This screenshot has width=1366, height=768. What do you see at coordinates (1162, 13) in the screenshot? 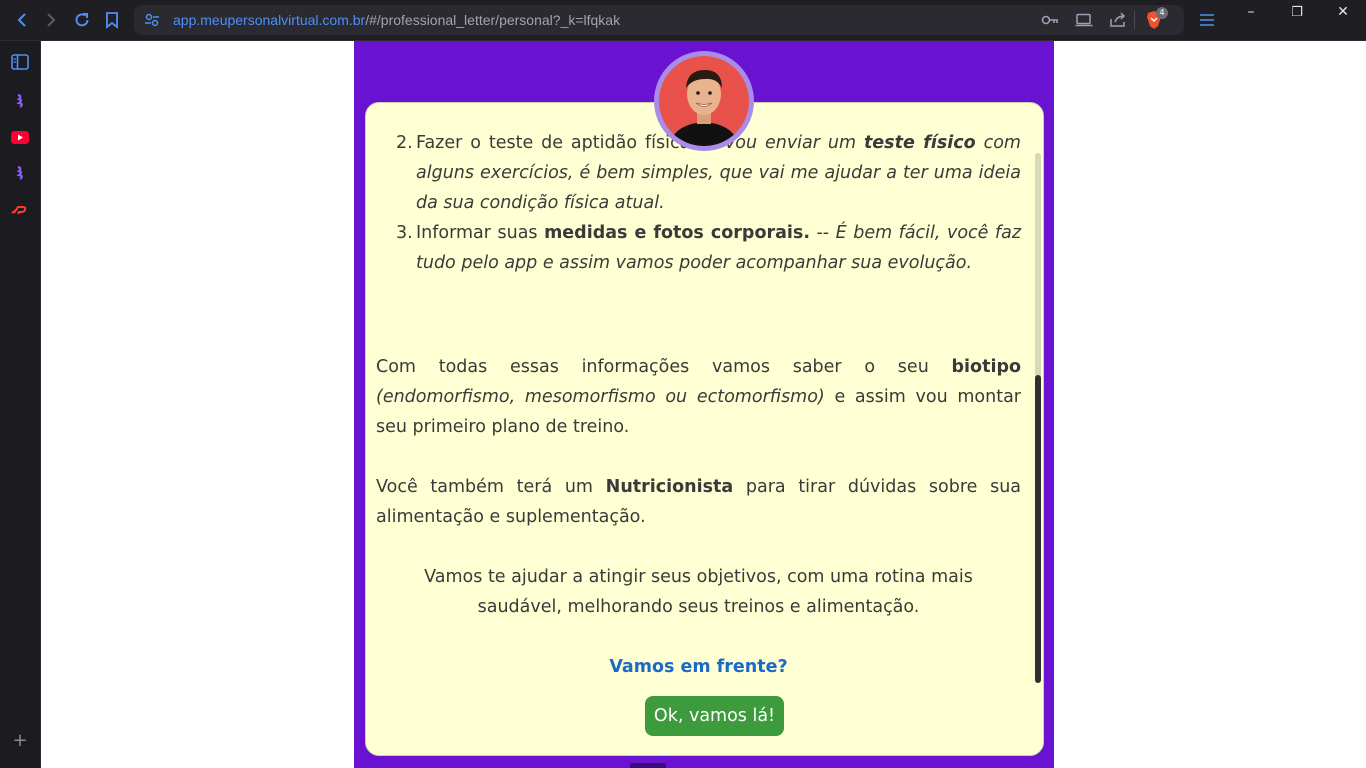
I see `shield-count-badge: 4` at bounding box center [1162, 13].